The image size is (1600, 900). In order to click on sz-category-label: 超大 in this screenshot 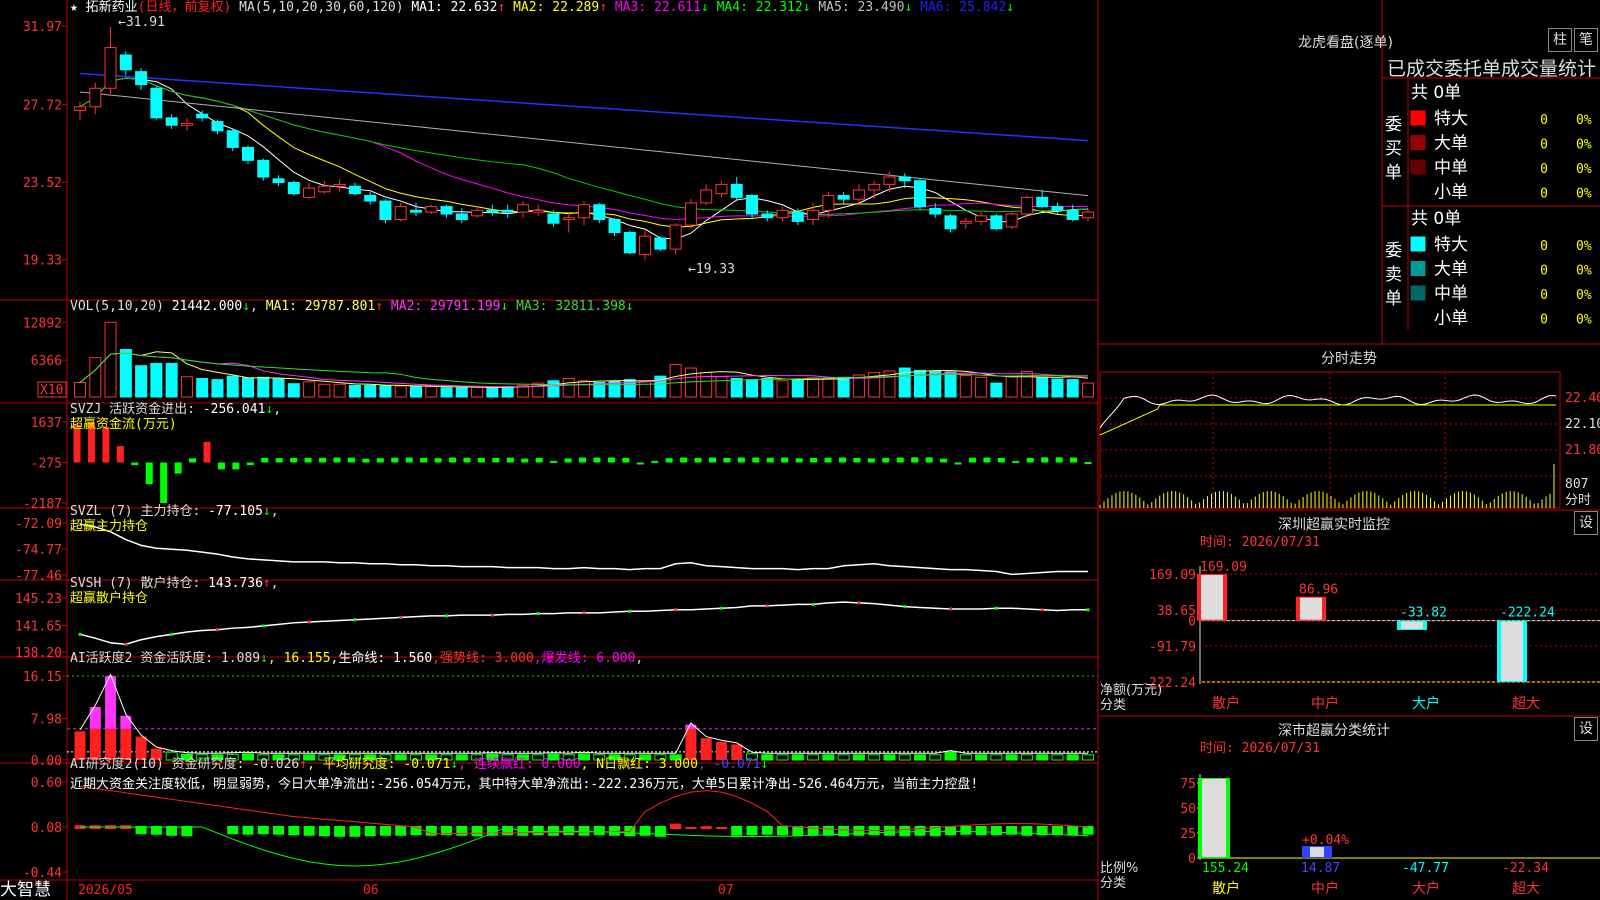, I will do `click(1526, 704)`.